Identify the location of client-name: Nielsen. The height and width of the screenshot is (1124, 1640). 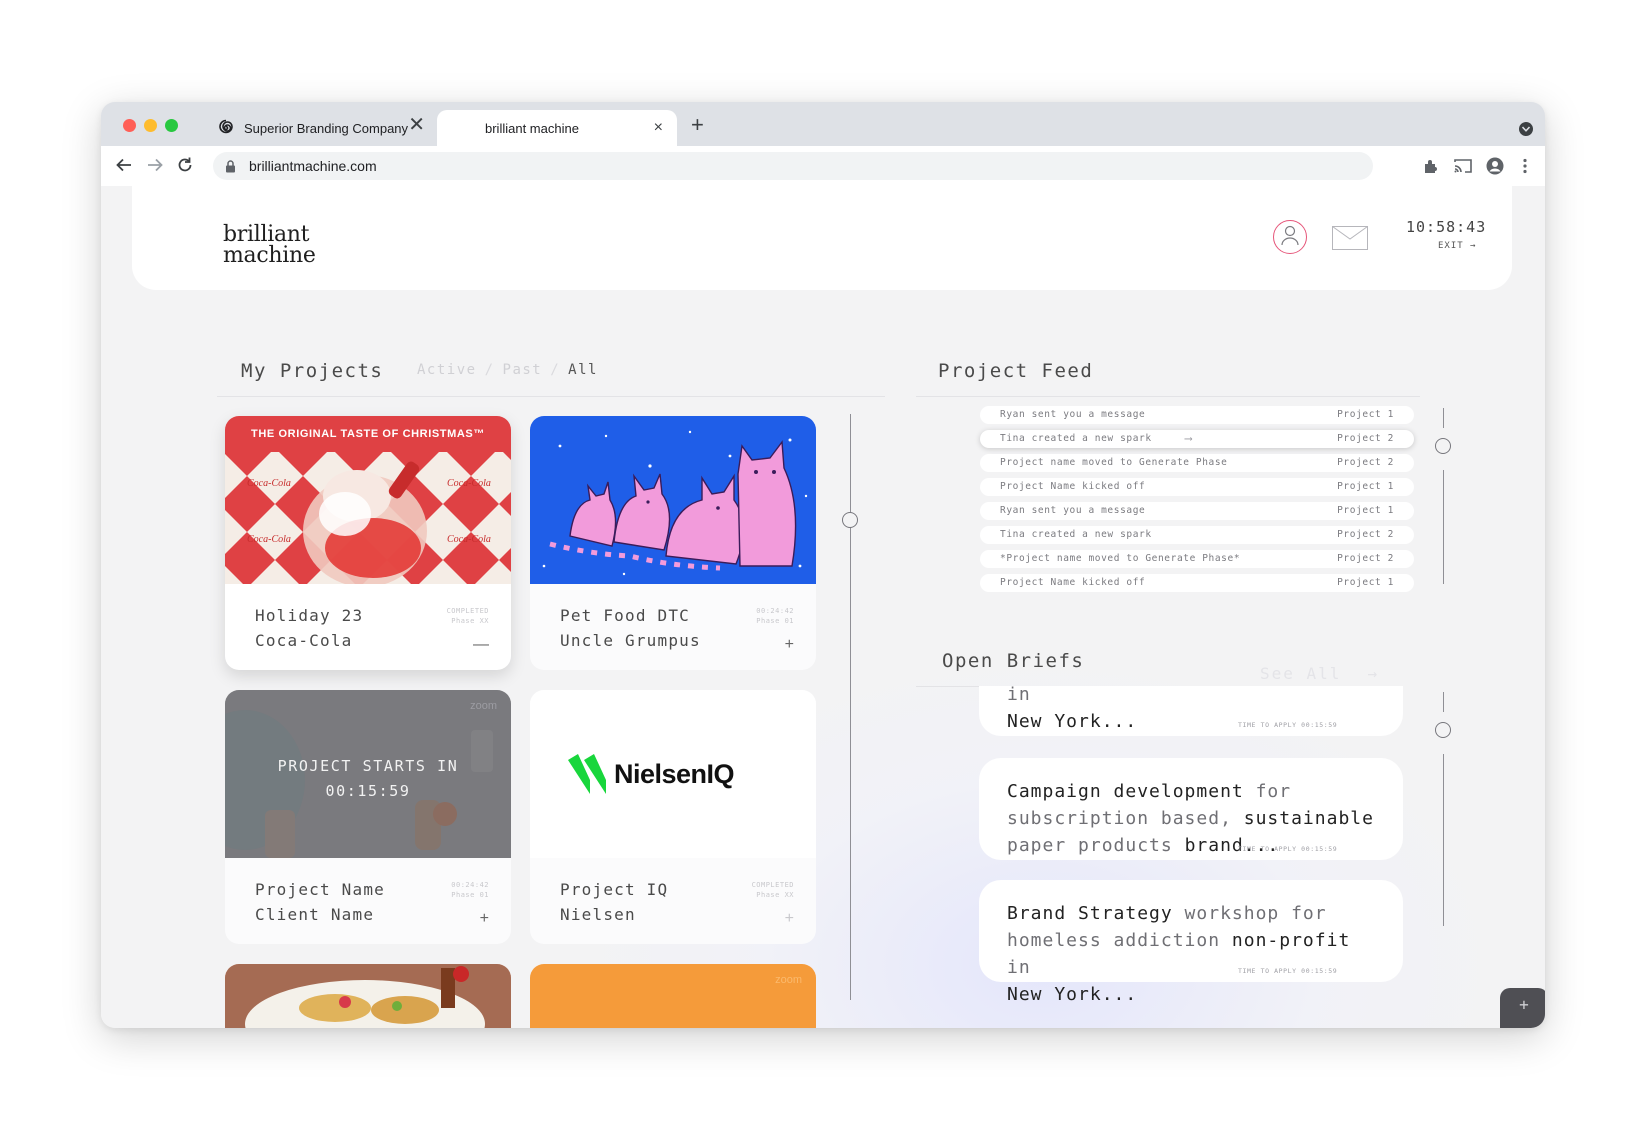
(598, 914).